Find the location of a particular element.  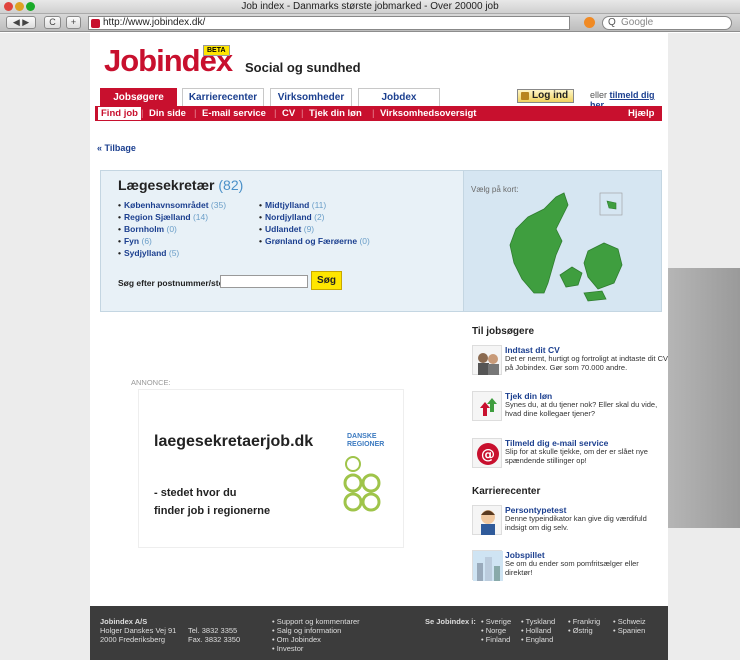

footer-fax: Fax. 3832 3350 is located at coordinates (214, 639).